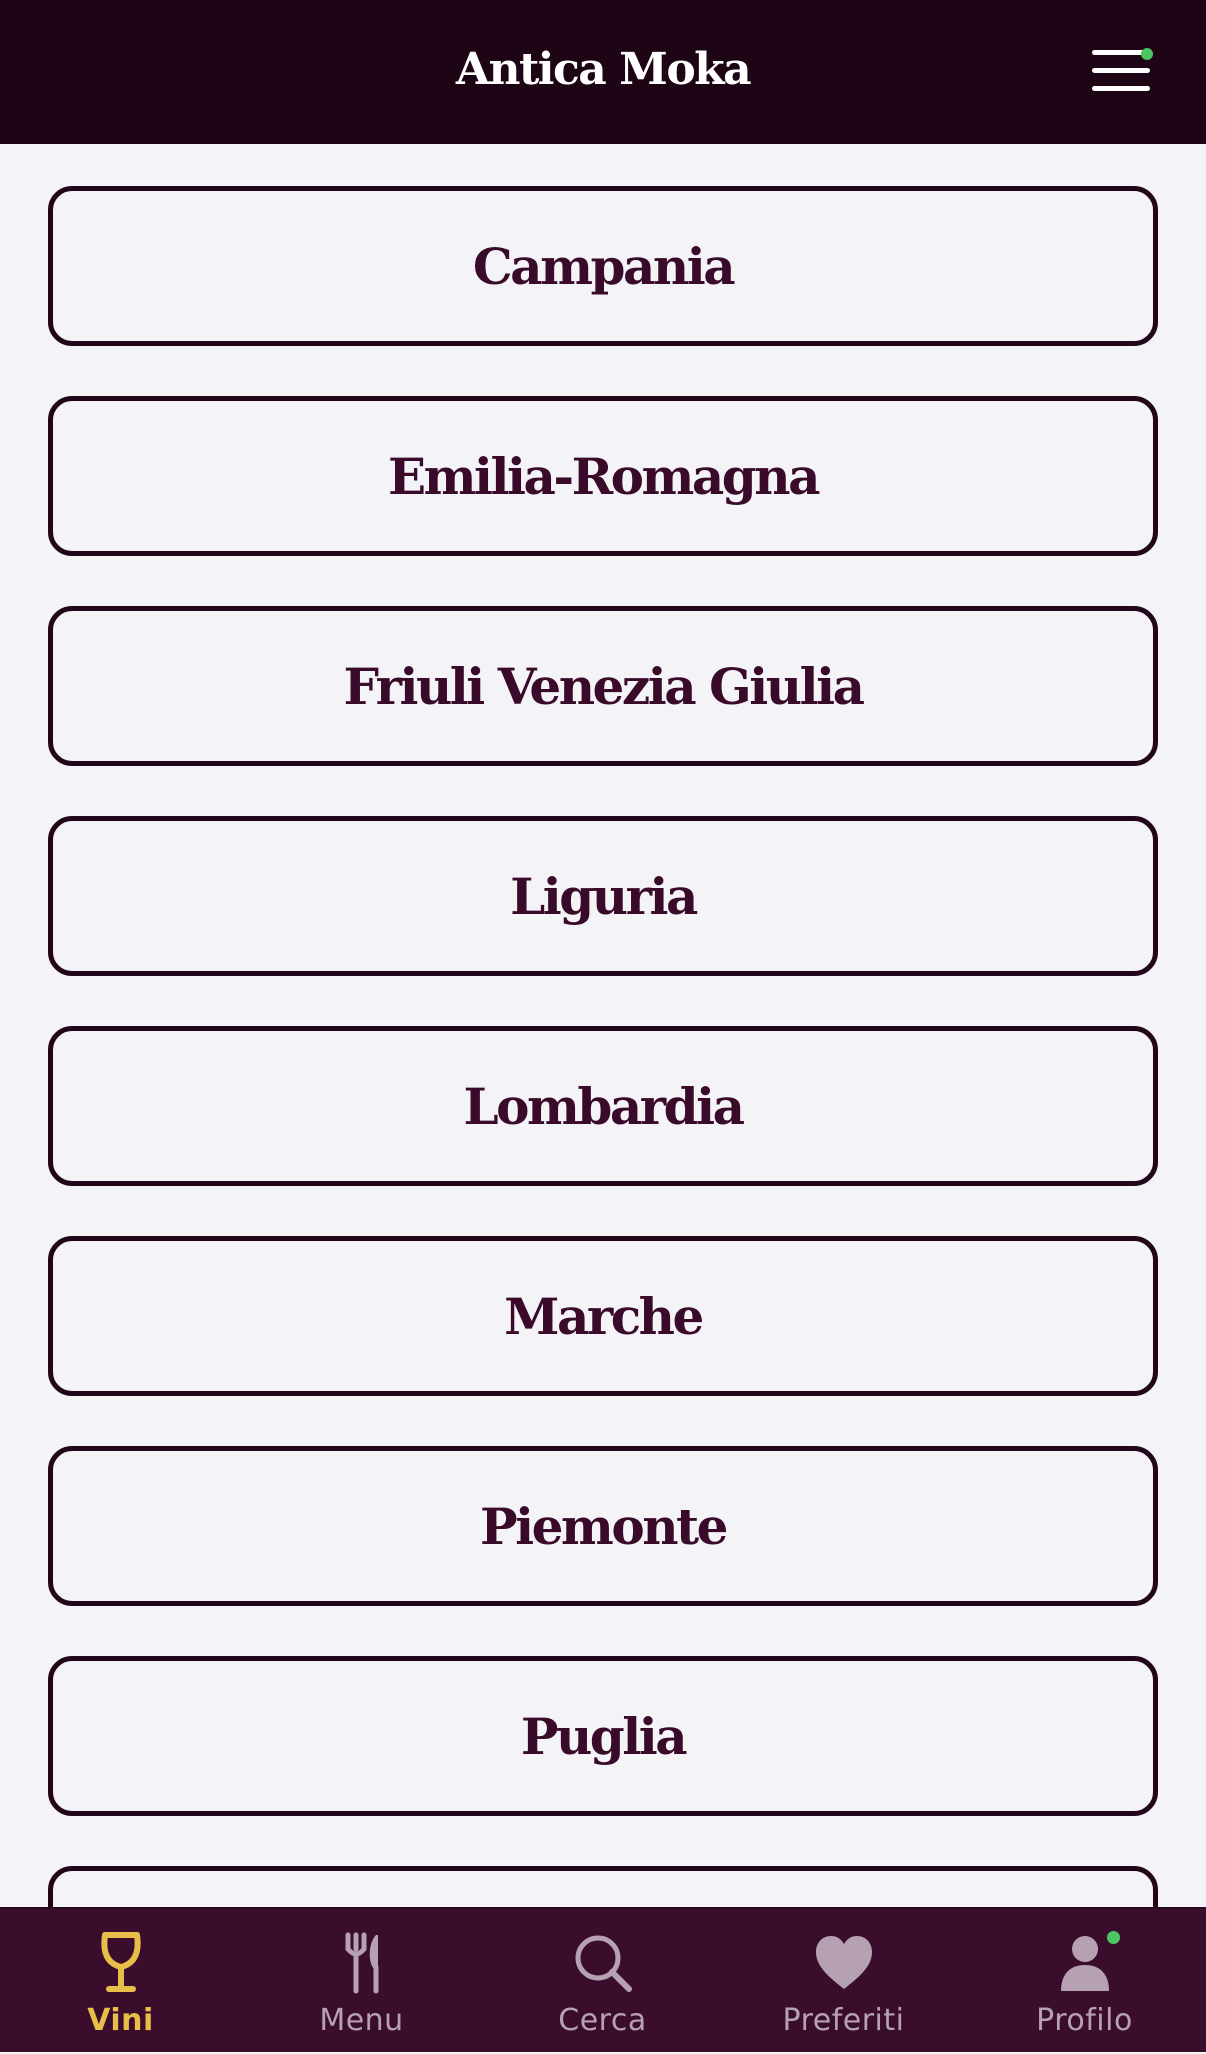  What do you see at coordinates (1084, 2020) in the screenshot?
I see `tab-label: Profilo` at bounding box center [1084, 2020].